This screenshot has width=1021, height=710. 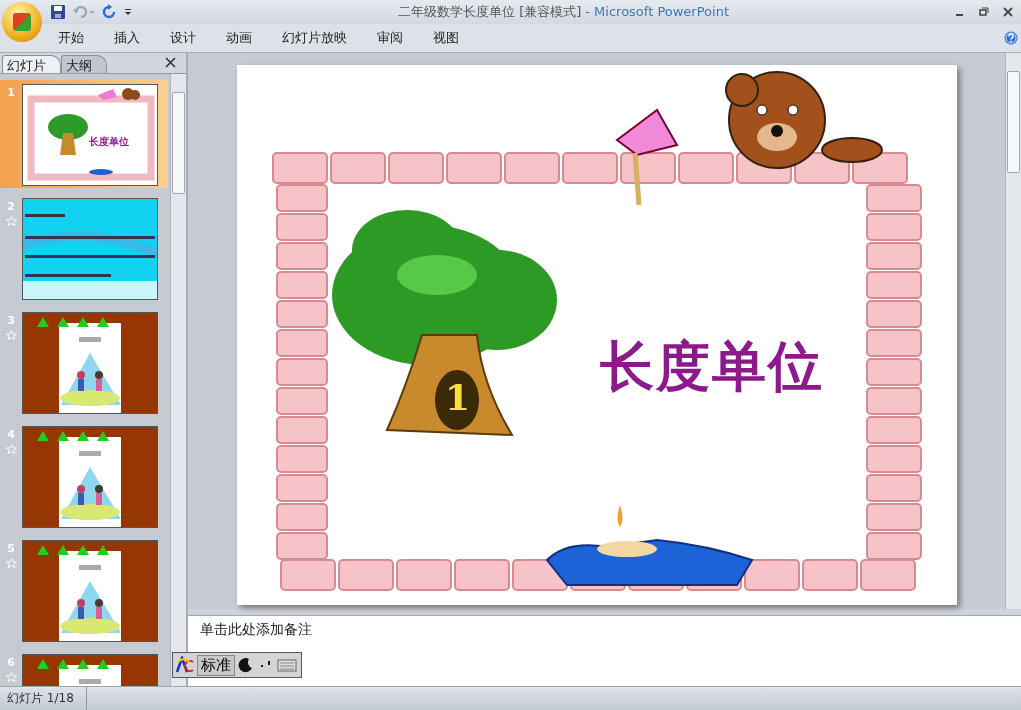 I want to click on tree-number: 1, so click(x=458, y=397).